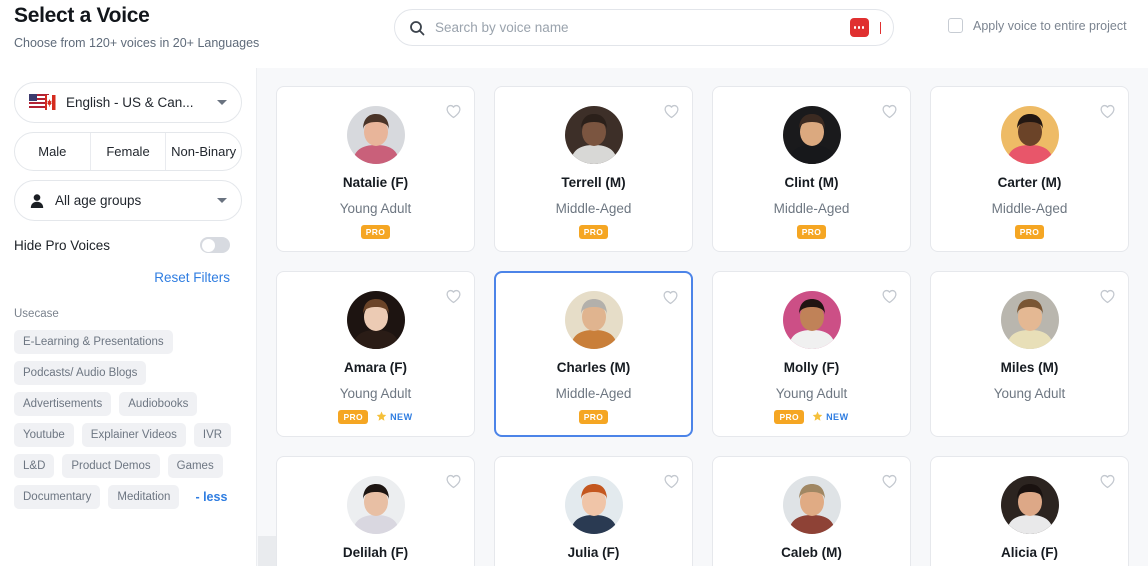 The image size is (1148, 566). What do you see at coordinates (375, 367) in the screenshot?
I see `voice-name: Amara (F)` at bounding box center [375, 367].